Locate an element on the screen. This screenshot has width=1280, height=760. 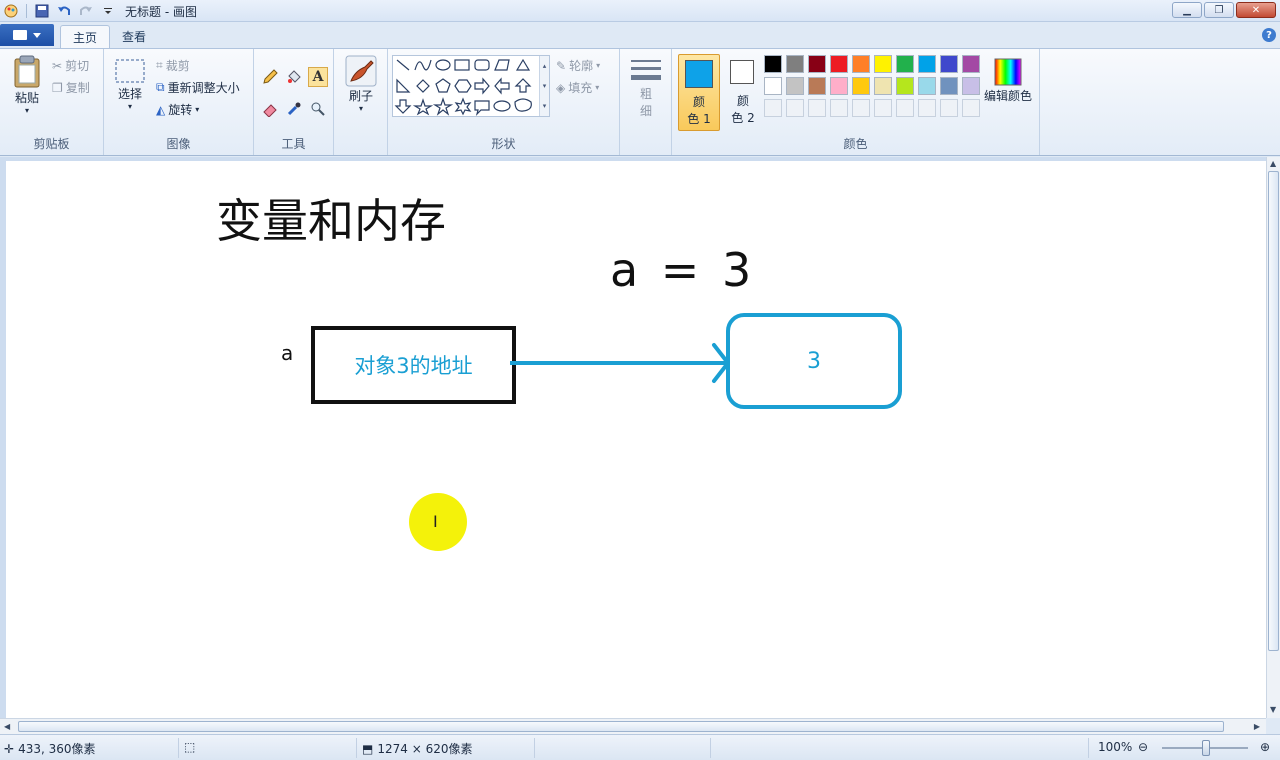
zoom-slider-thumb is located at coordinates (1206, 748).